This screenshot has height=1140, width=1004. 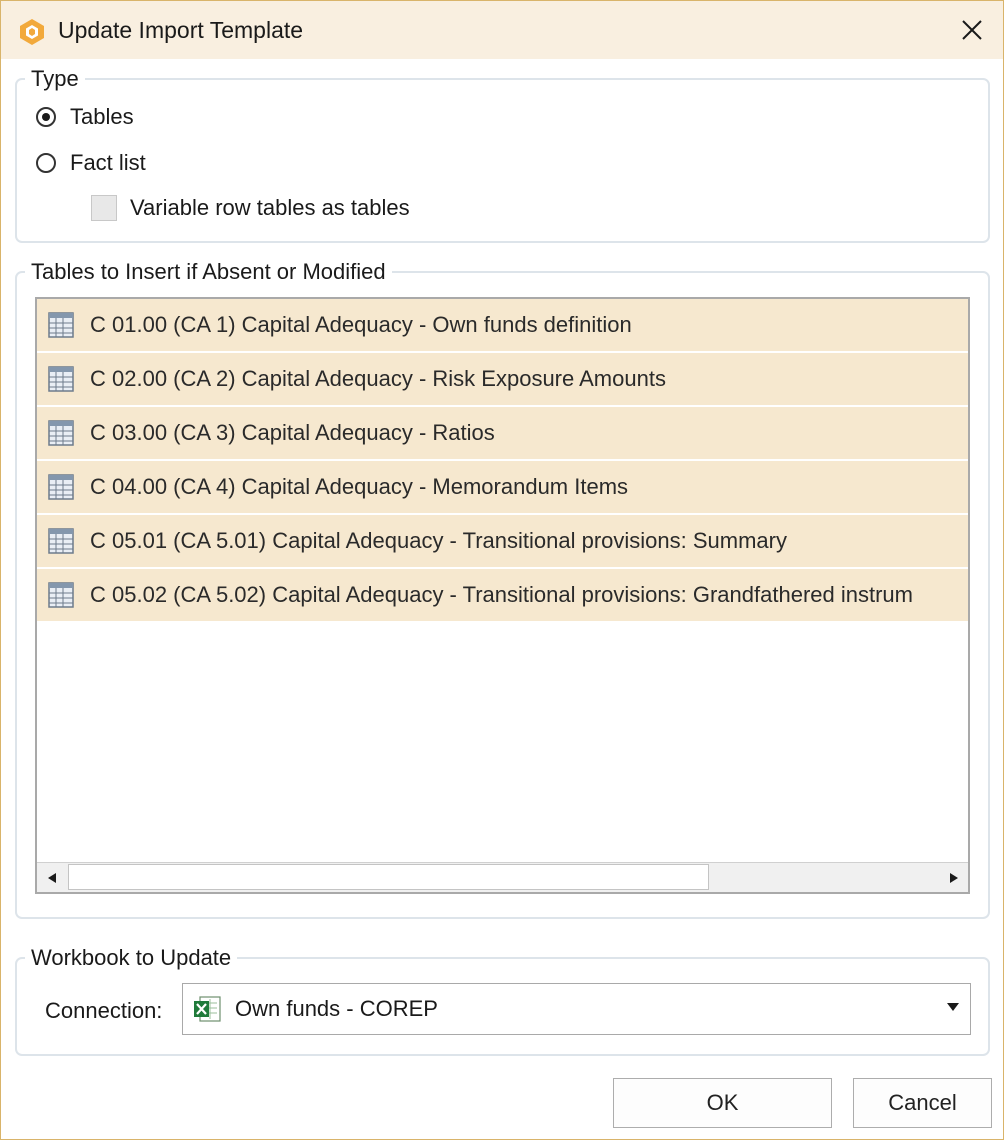 I want to click on radio-fact-list: Fact list, so click(x=91, y=163).